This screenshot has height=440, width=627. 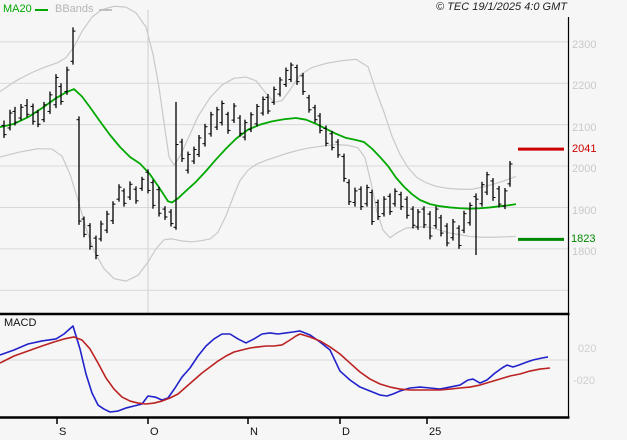 I want to click on price-tick-2300: 2300, so click(x=584, y=45).